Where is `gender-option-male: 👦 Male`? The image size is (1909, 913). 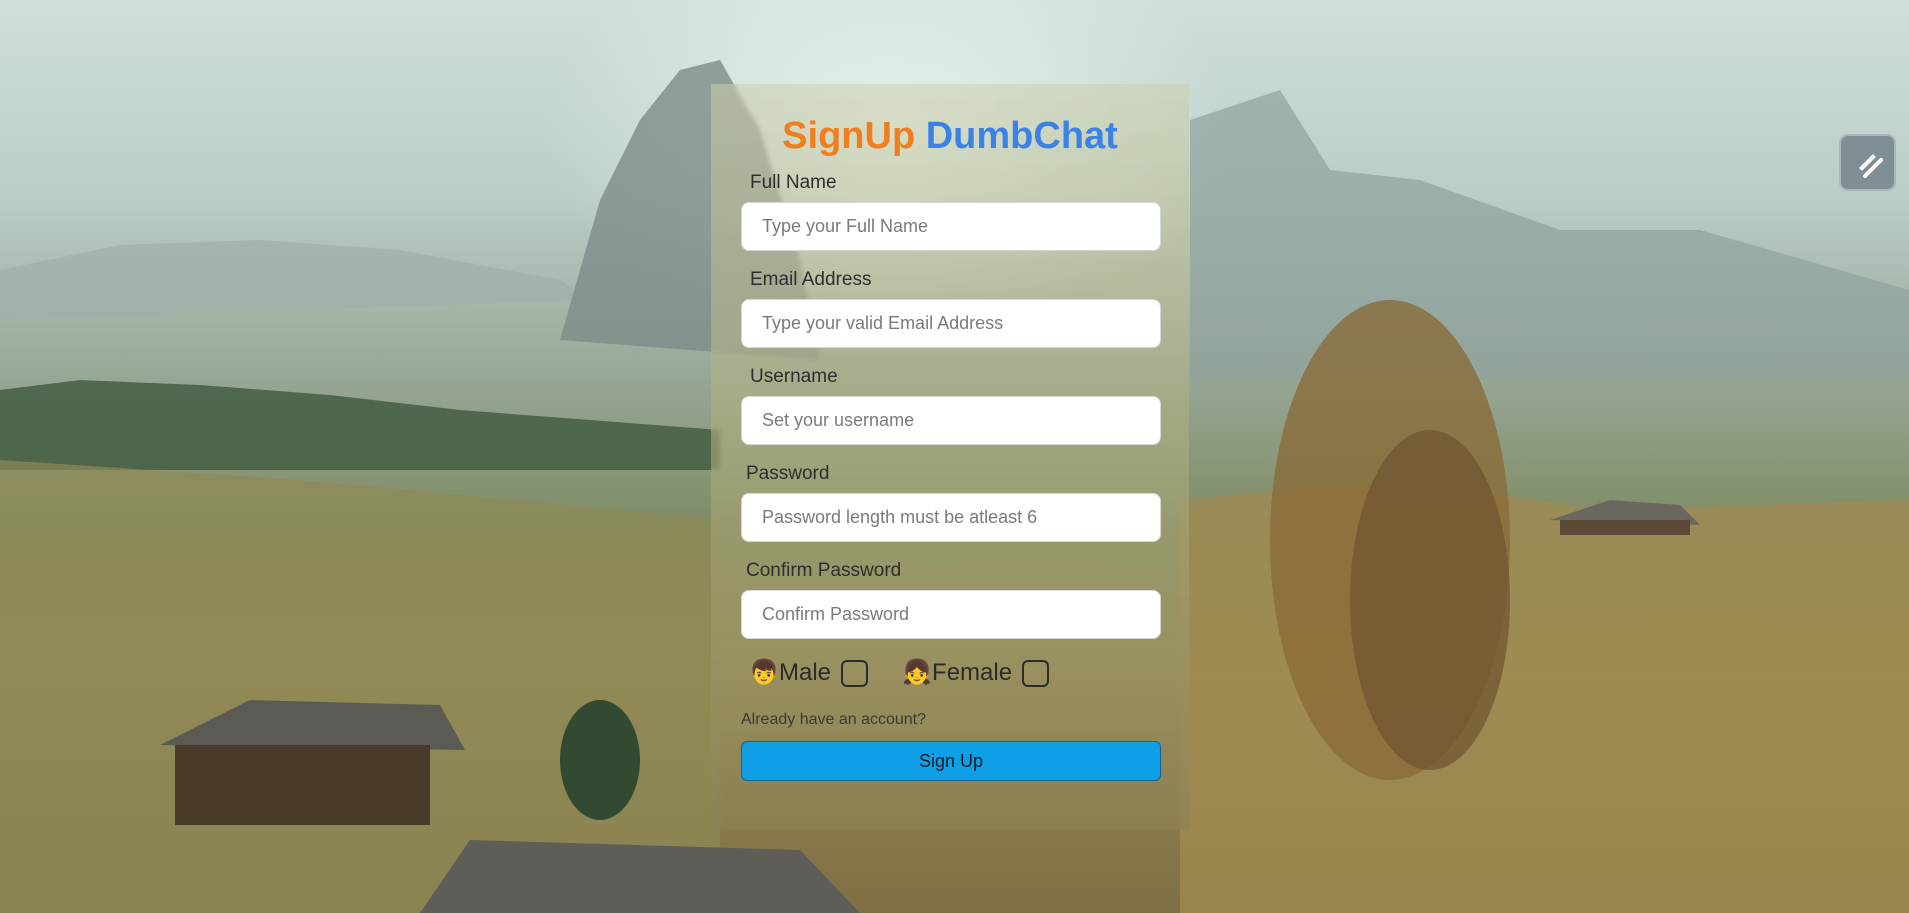
gender-option-male: 👦 Male is located at coordinates (809, 673).